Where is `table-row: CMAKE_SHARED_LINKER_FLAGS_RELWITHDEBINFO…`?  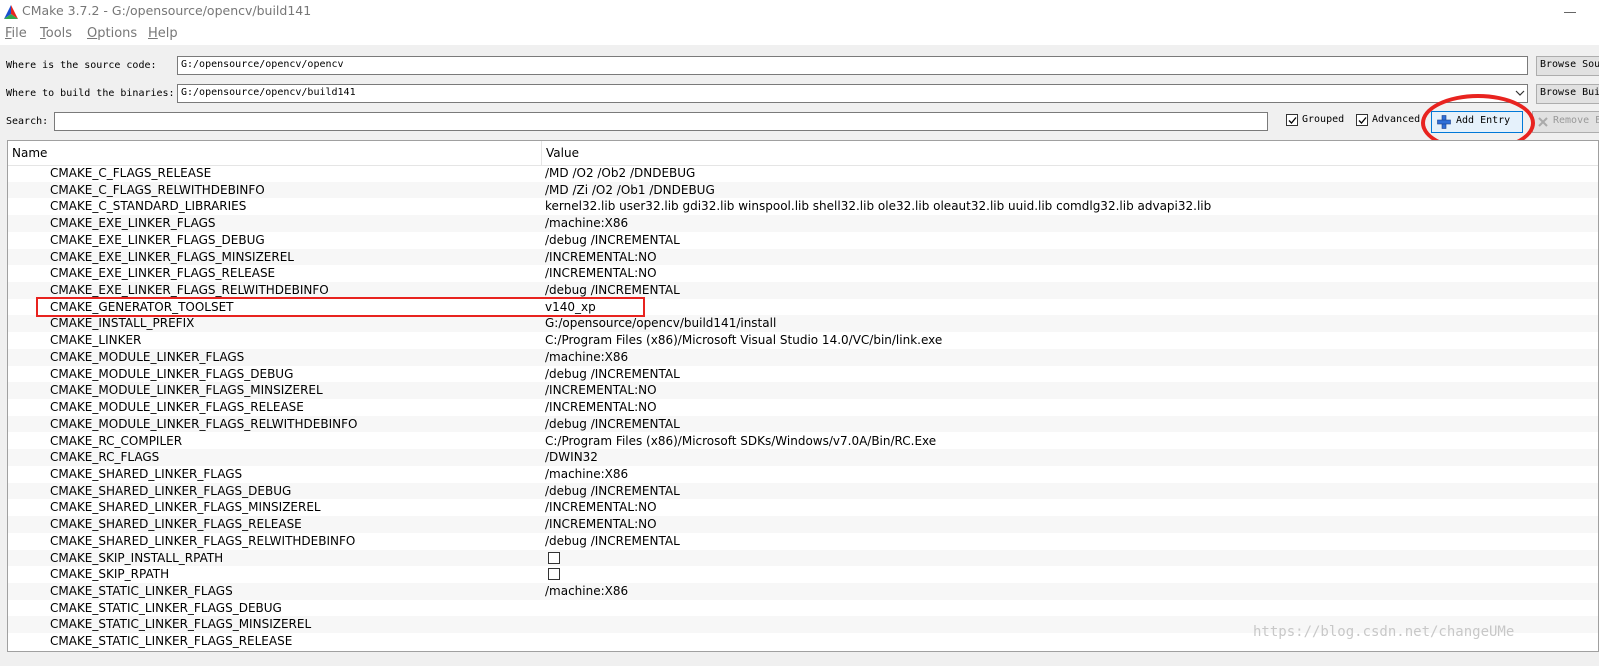
table-row: CMAKE_SHARED_LINKER_FLAGS_RELWITHDEBINFO… is located at coordinates (803, 541).